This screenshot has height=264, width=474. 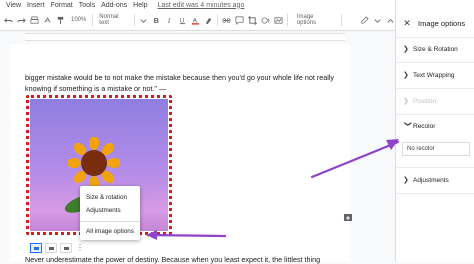 I want to click on edit-mode-icon, so click(x=364, y=20).